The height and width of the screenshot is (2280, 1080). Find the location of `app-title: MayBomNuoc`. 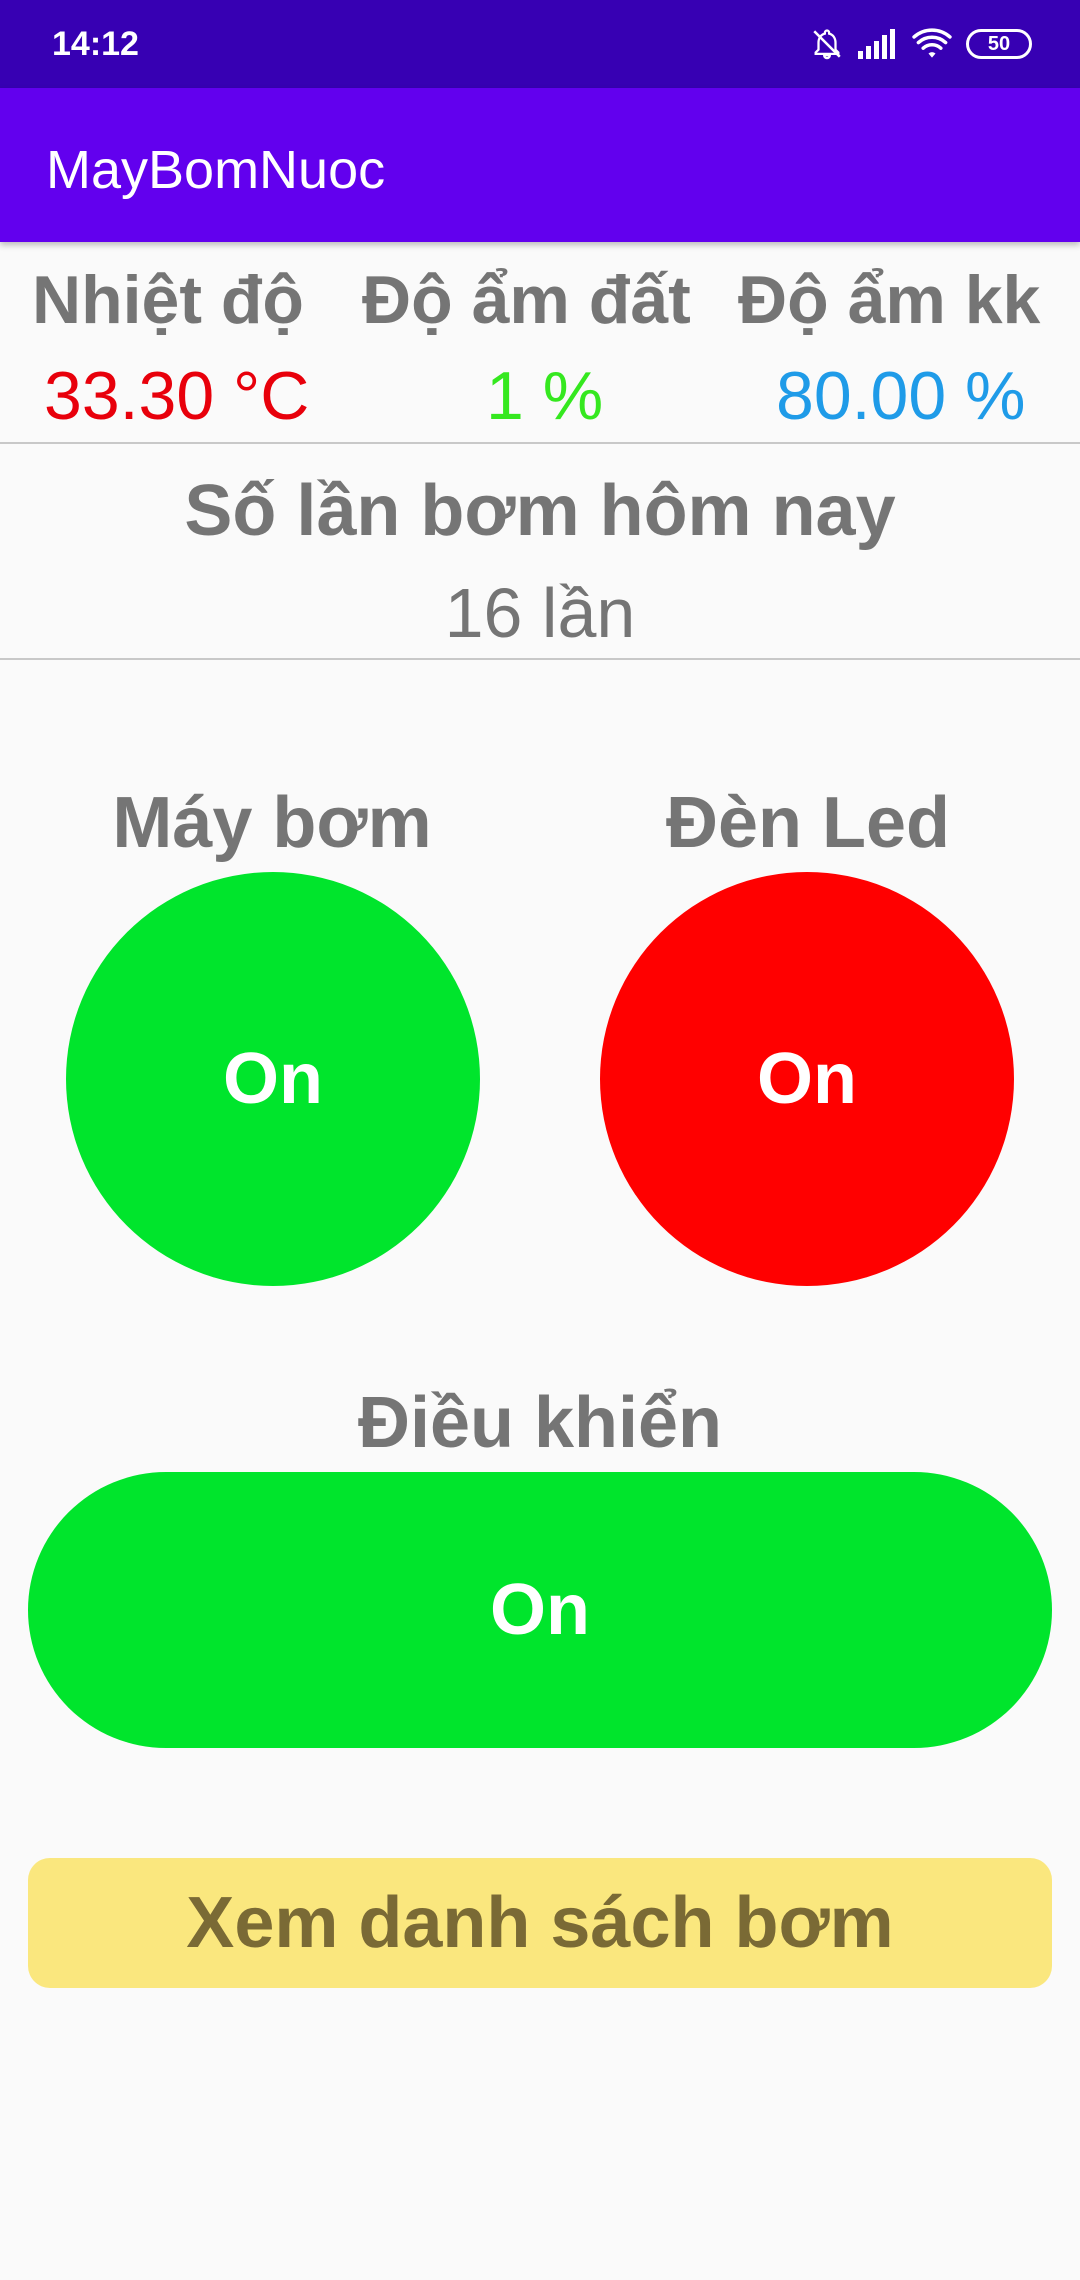

app-title: MayBomNuoc is located at coordinates (216, 170).